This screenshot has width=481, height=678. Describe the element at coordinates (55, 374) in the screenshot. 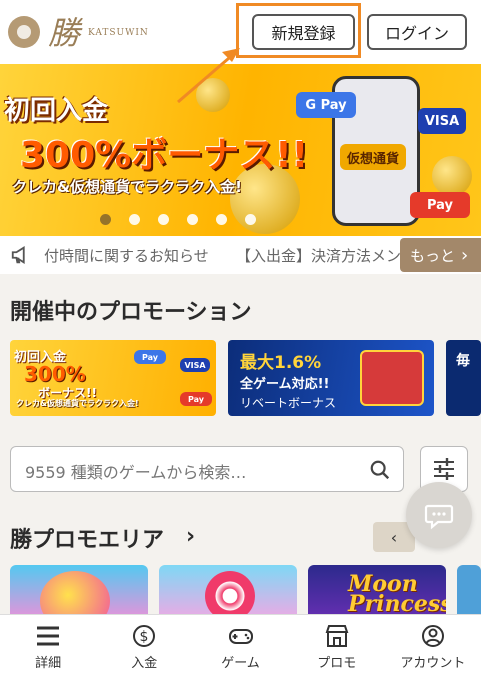

I see `promo-line: 300%` at that location.